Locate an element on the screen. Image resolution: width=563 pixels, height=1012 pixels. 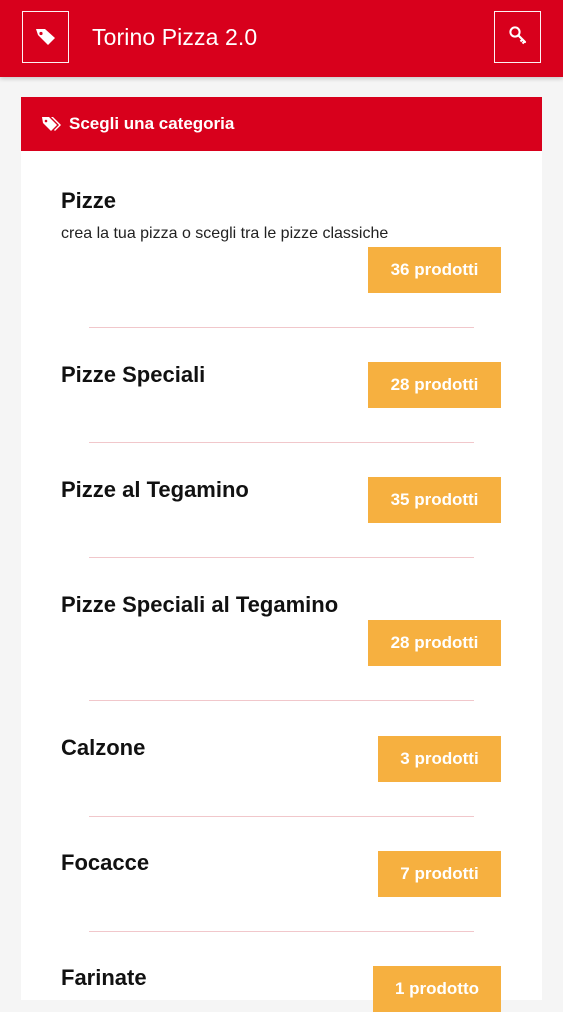
top-app-bar: Torino Pizza 2.0 is located at coordinates (281, 38).